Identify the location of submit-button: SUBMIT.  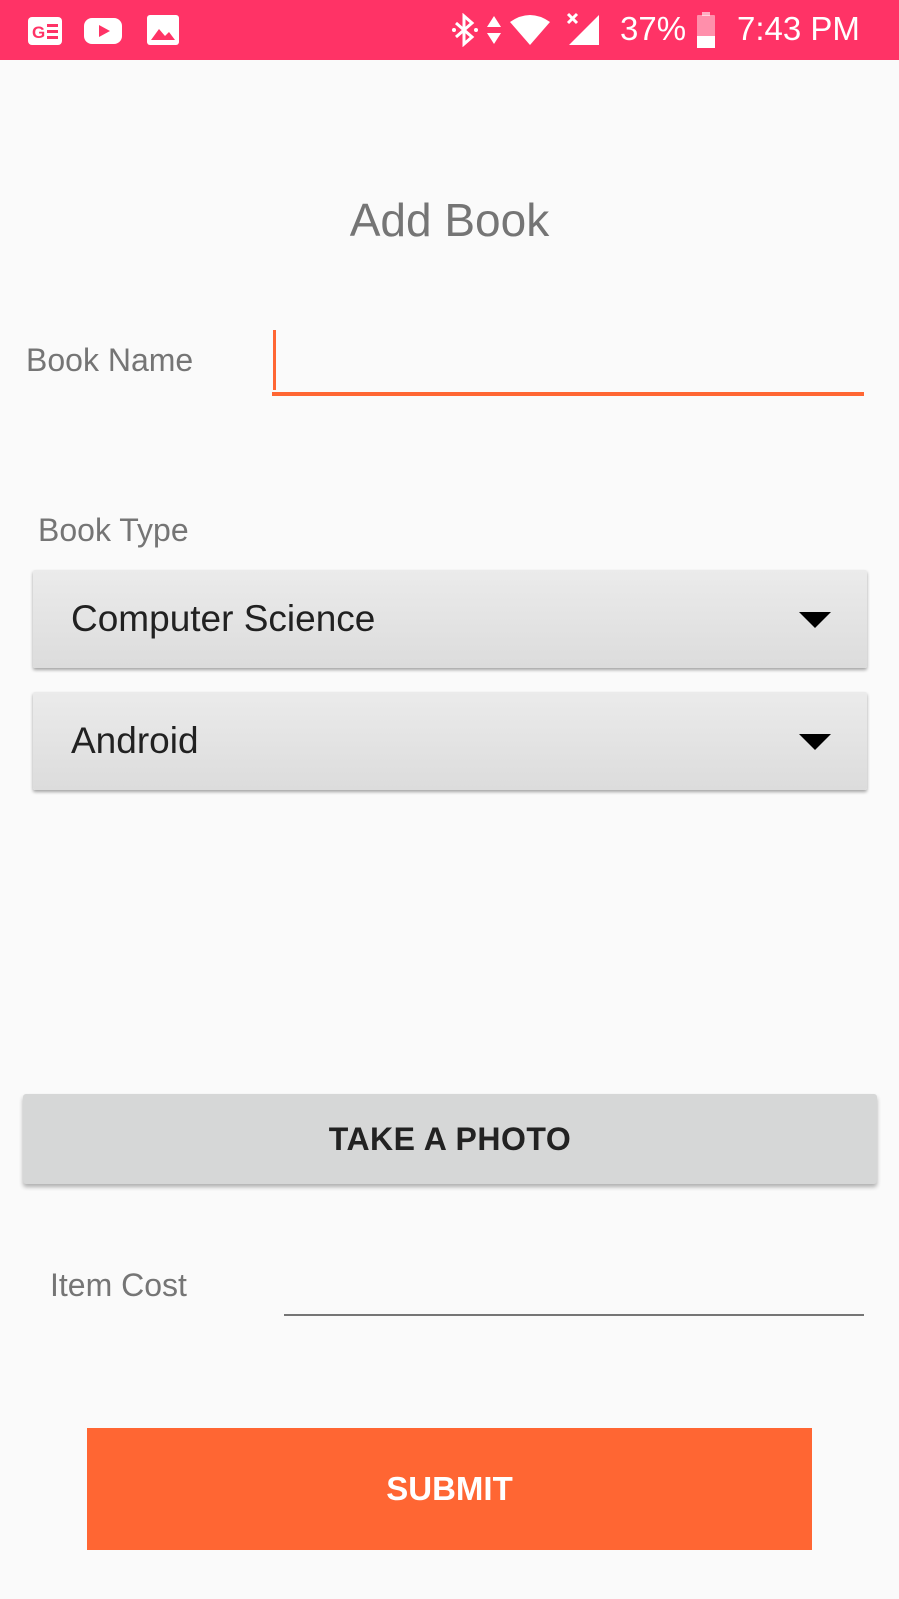
(449, 1489).